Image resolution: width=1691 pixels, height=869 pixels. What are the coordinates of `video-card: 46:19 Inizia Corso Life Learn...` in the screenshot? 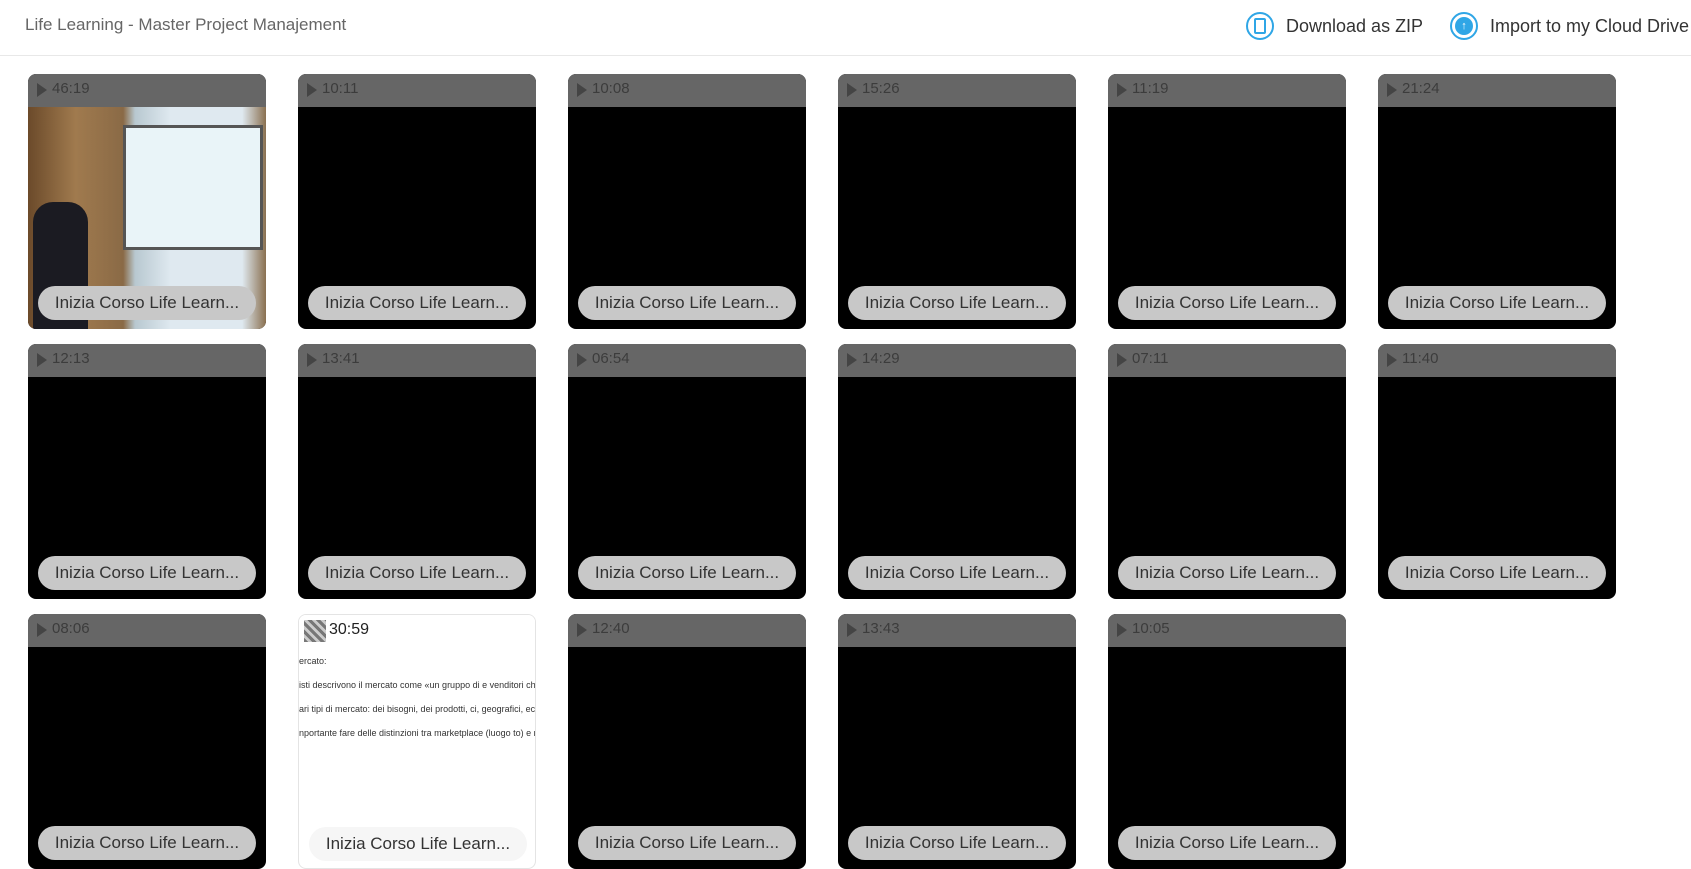 It's located at (147, 201).